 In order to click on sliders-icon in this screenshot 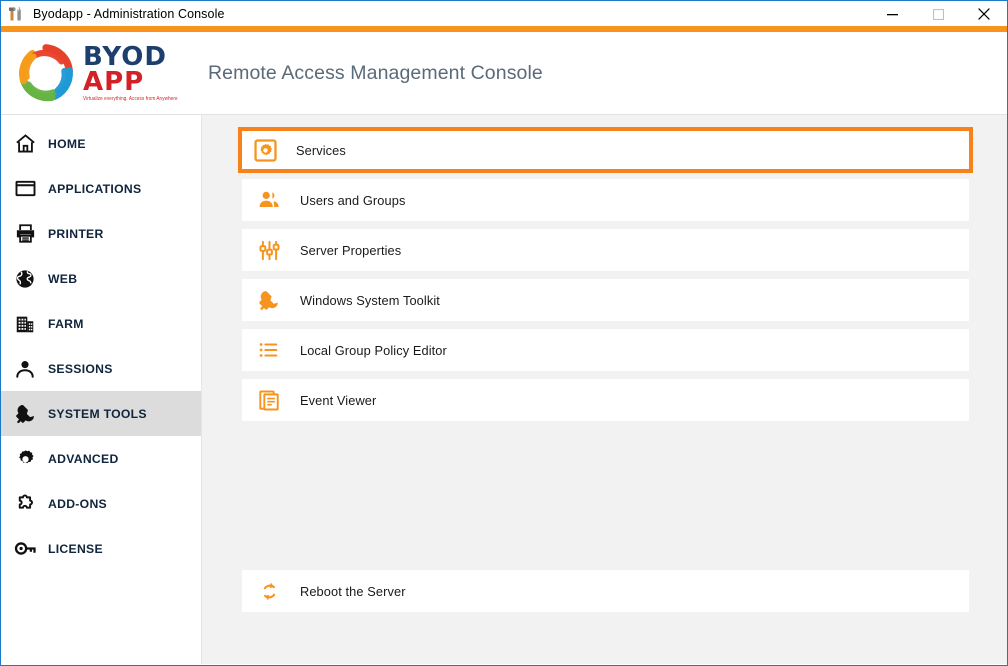, I will do `click(269, 250)`.